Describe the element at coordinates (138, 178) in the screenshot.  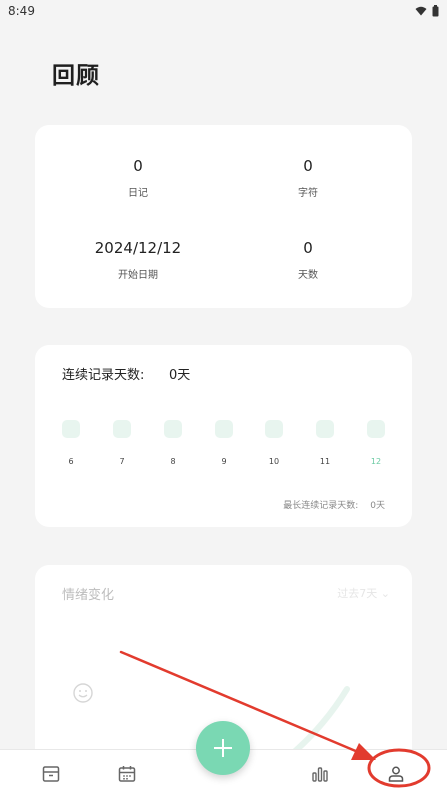
I see `diary-count-stat: 0 日记` at that location.